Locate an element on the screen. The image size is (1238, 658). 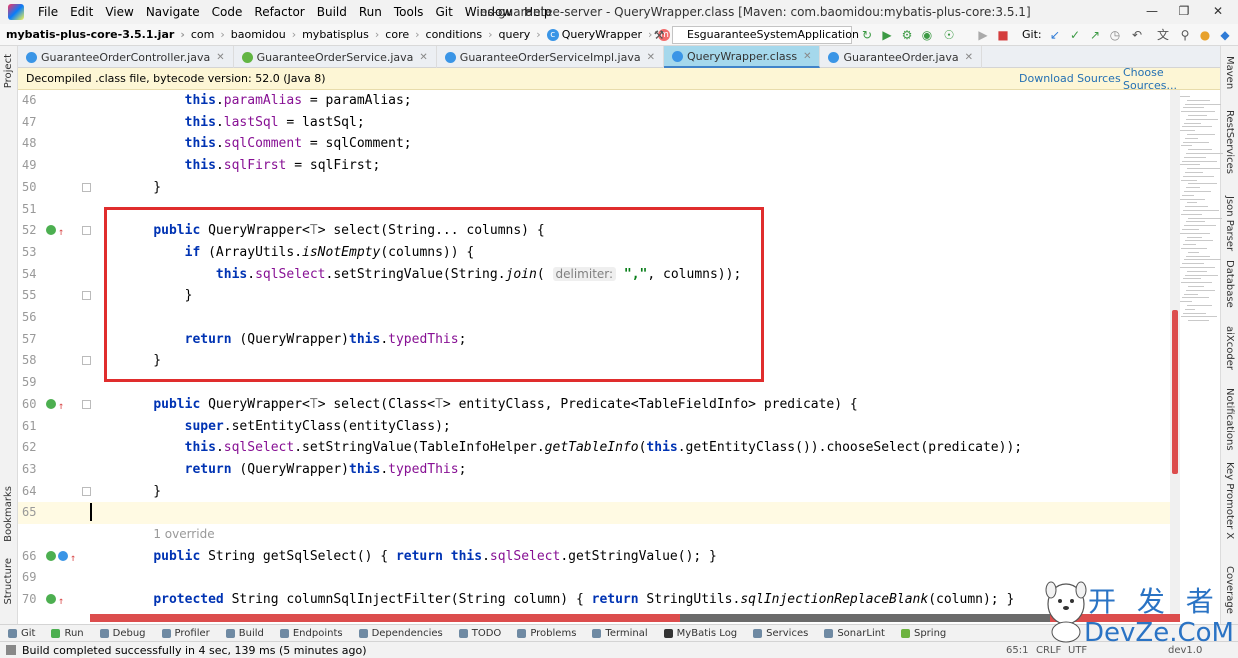
git-push-icon: ↗ is located at coordinates (1095, 35).